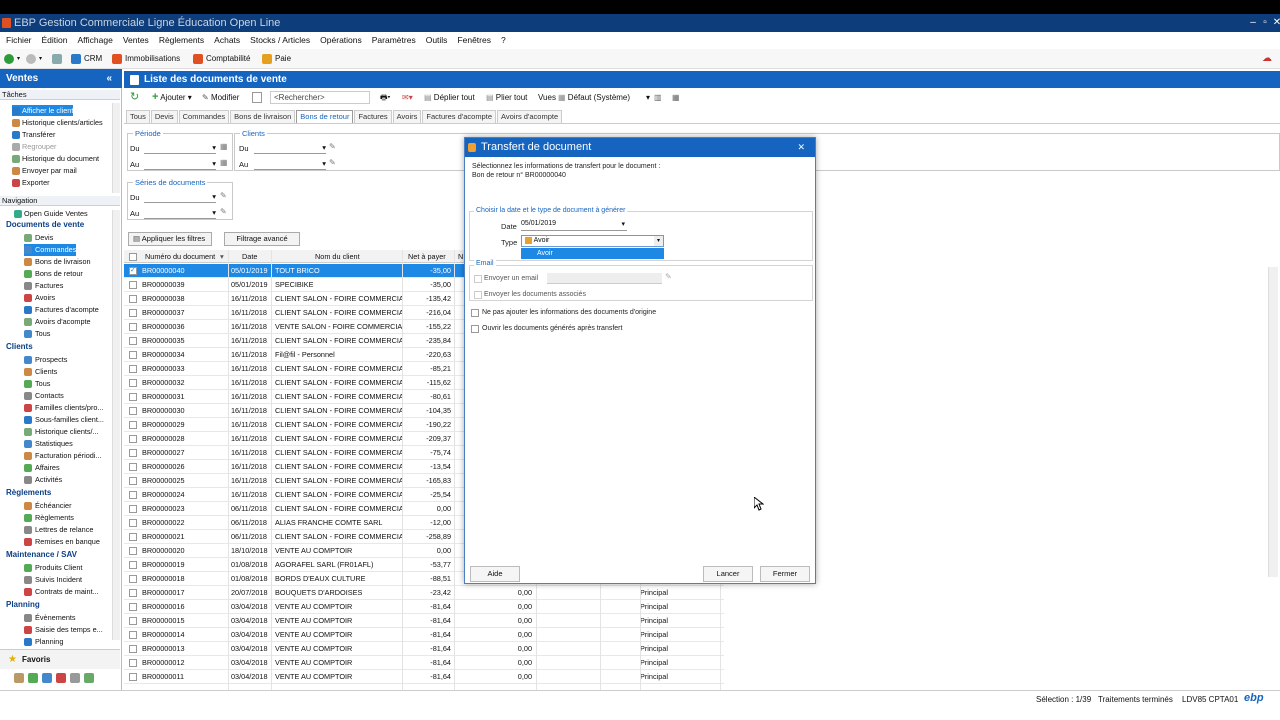  Describe the element at coordinates (50, 618) in the screenshot. I see `nav-item: Évènements` at that location.